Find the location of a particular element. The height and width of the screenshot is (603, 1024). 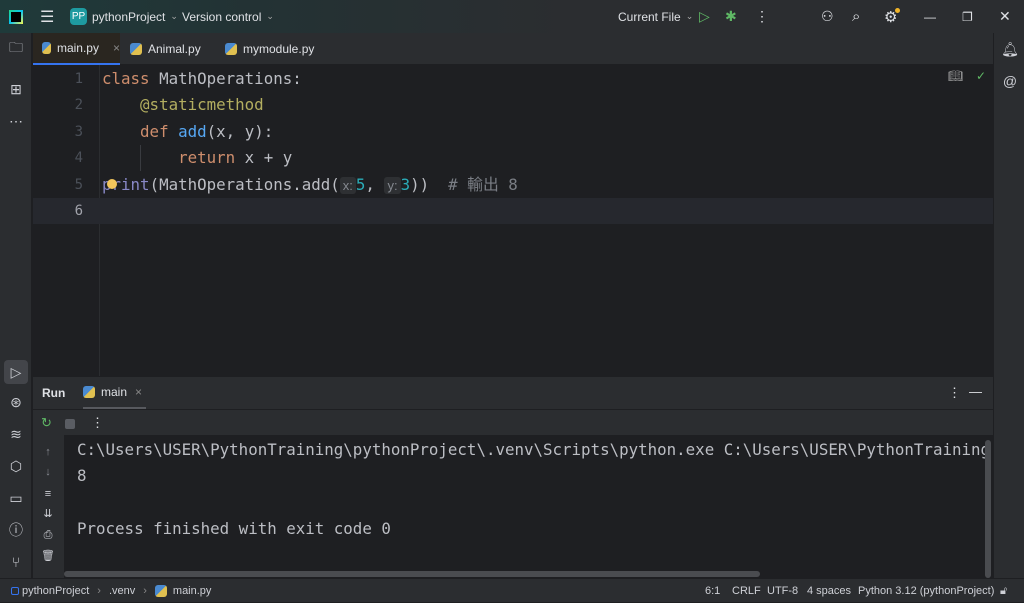

more-tools-icon: ⋯ is located at coordinates (16, 121).